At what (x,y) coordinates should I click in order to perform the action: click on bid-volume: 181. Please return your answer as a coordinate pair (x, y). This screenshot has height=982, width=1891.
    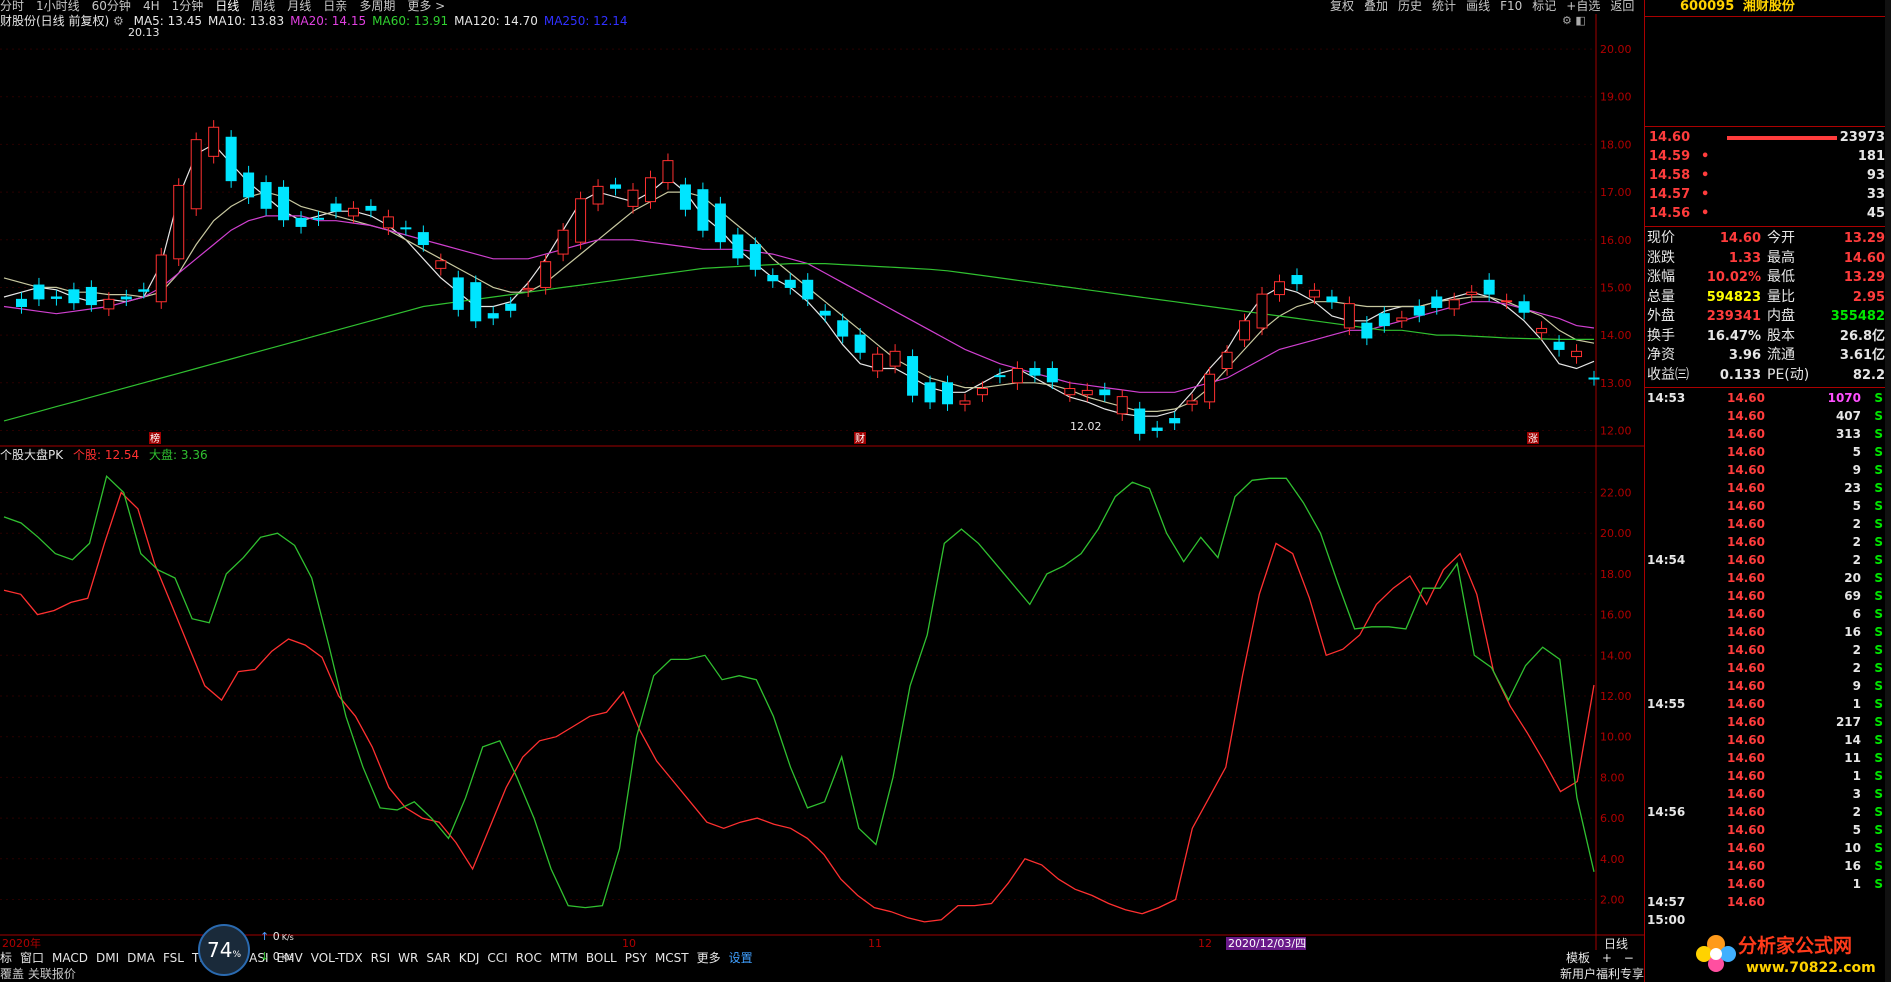
    Looking at the image, I should click on (1871, 156).